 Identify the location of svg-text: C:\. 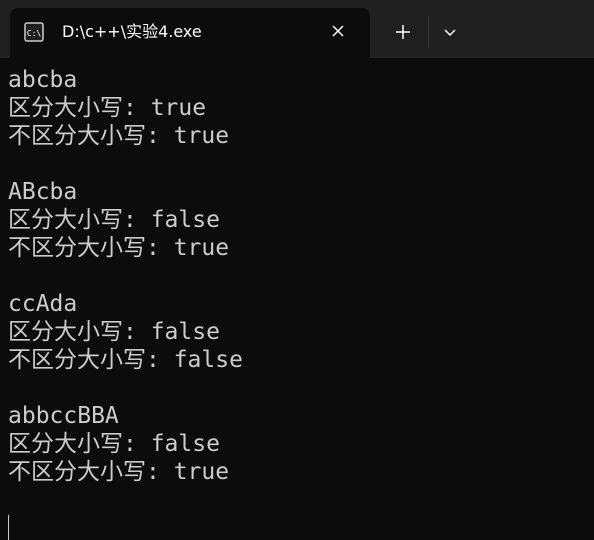
(34, 33).